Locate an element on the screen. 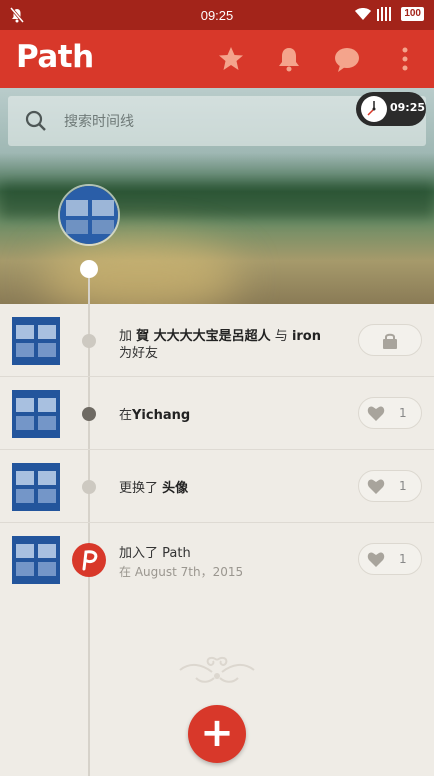 This screenshot has height=776, width=434. wifi-icon is located at coordinates (363, 14).